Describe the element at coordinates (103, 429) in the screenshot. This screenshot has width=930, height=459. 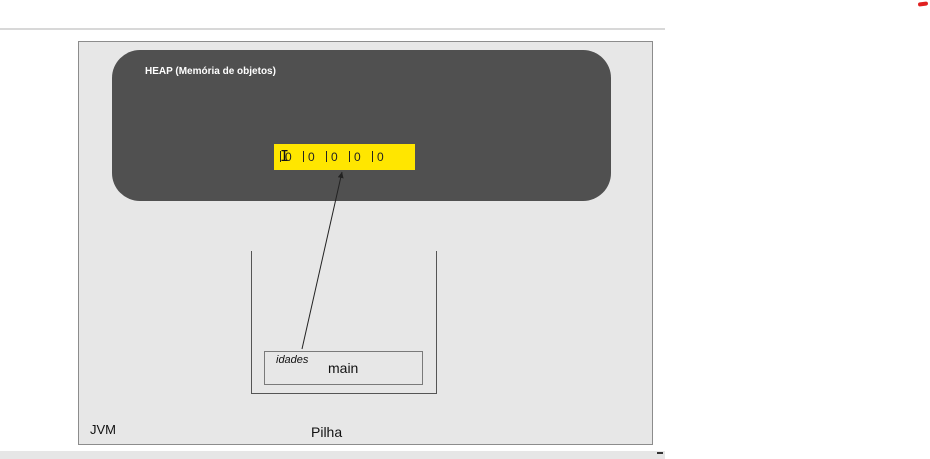
I see `jvm-label: JVM` at that location.